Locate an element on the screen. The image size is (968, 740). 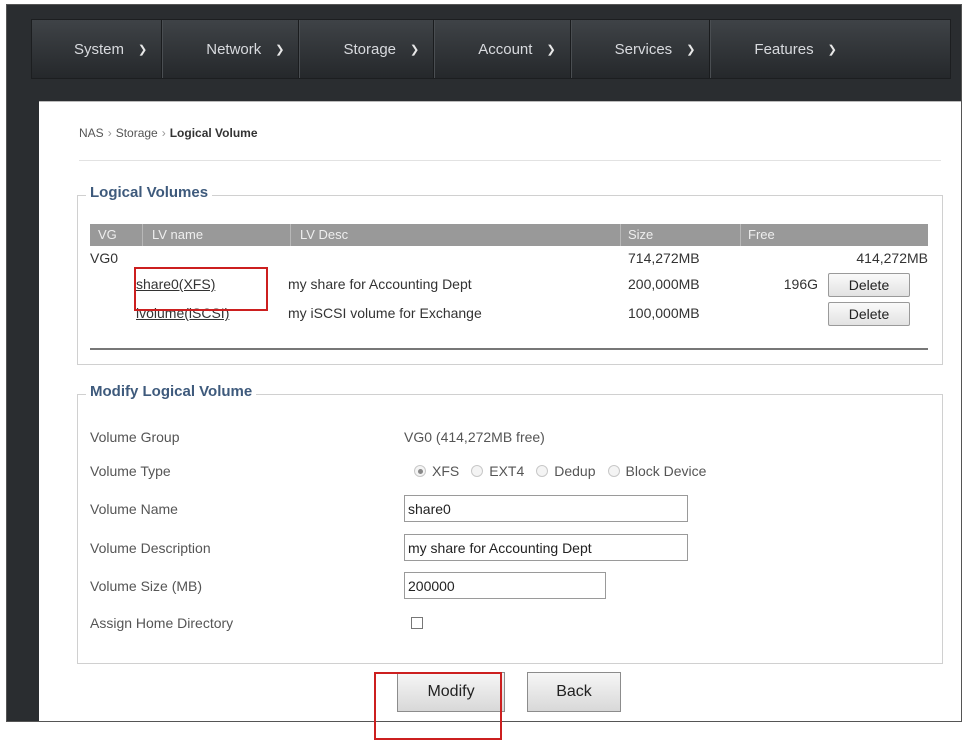
nav-account: Account ❯ is located at coordinates (501, 49).